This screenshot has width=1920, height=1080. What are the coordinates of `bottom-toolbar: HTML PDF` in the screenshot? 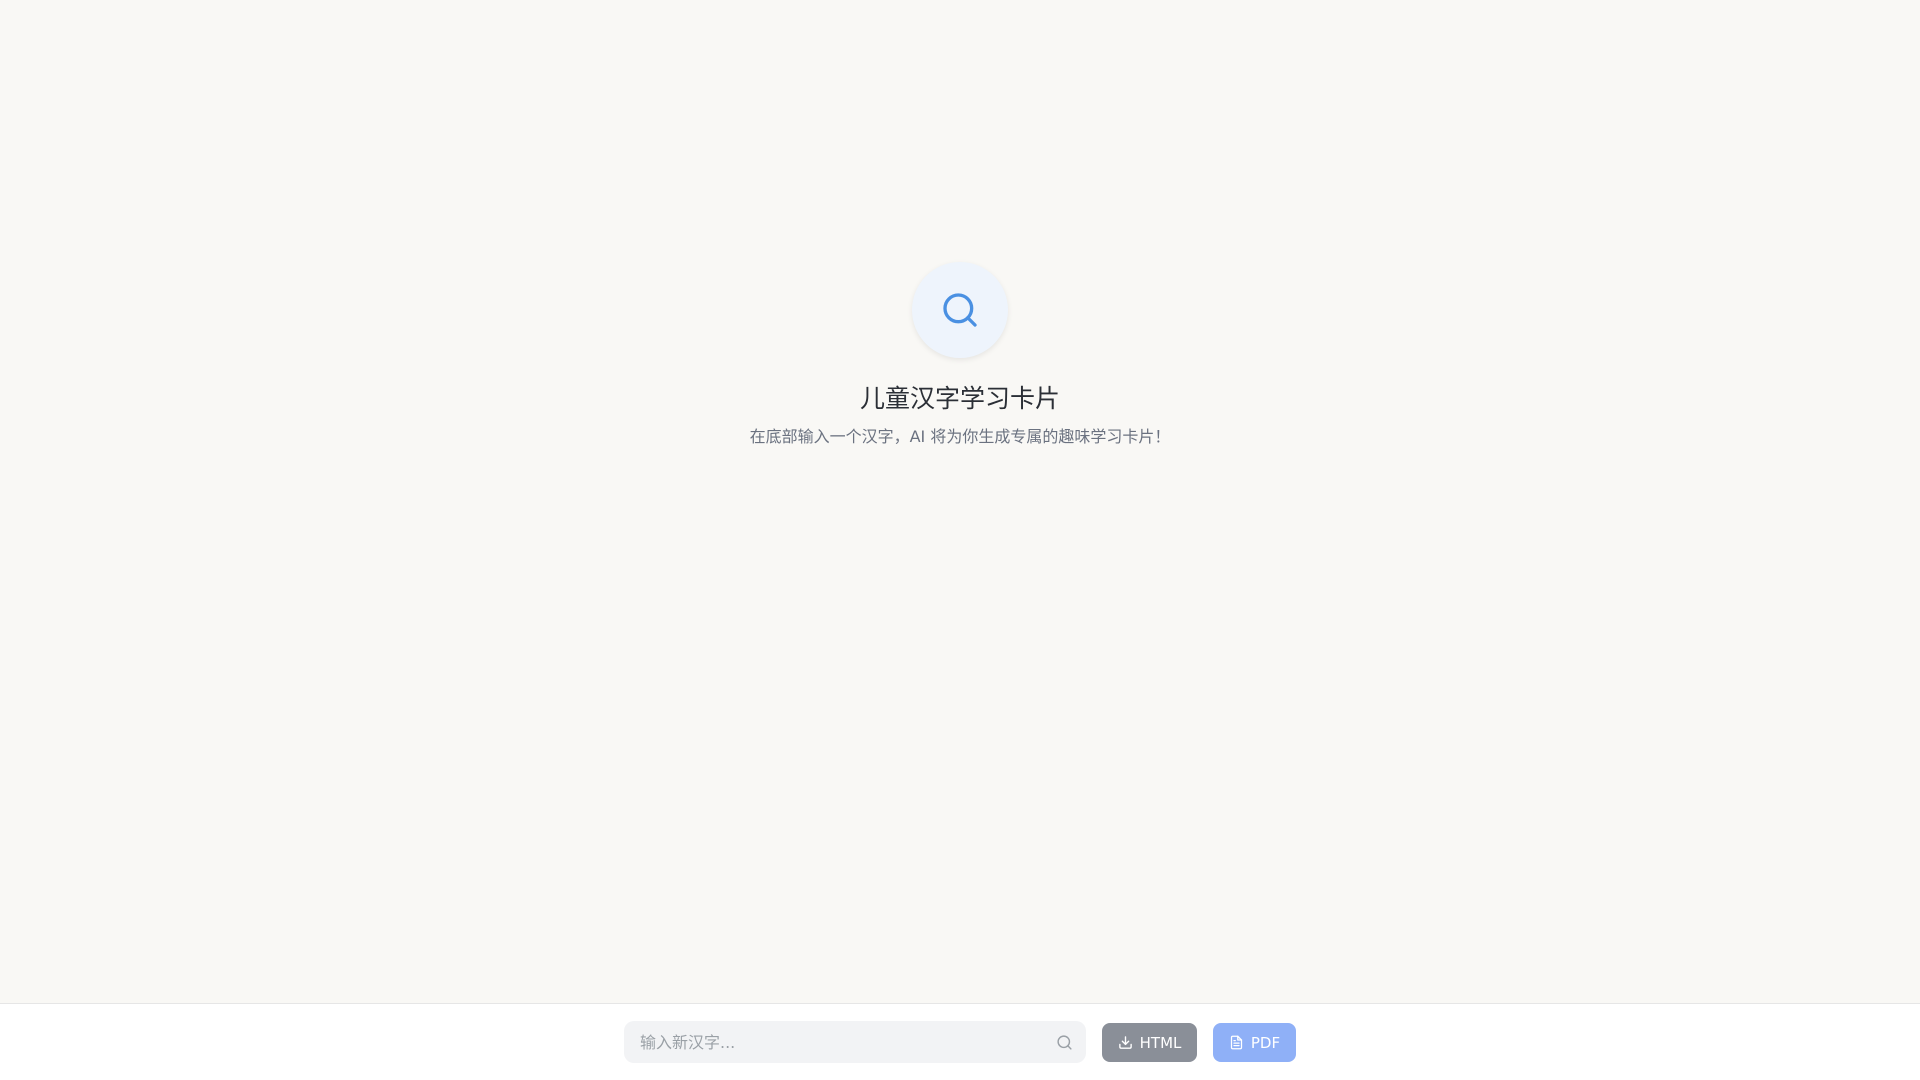 It's located at (960, 1041).